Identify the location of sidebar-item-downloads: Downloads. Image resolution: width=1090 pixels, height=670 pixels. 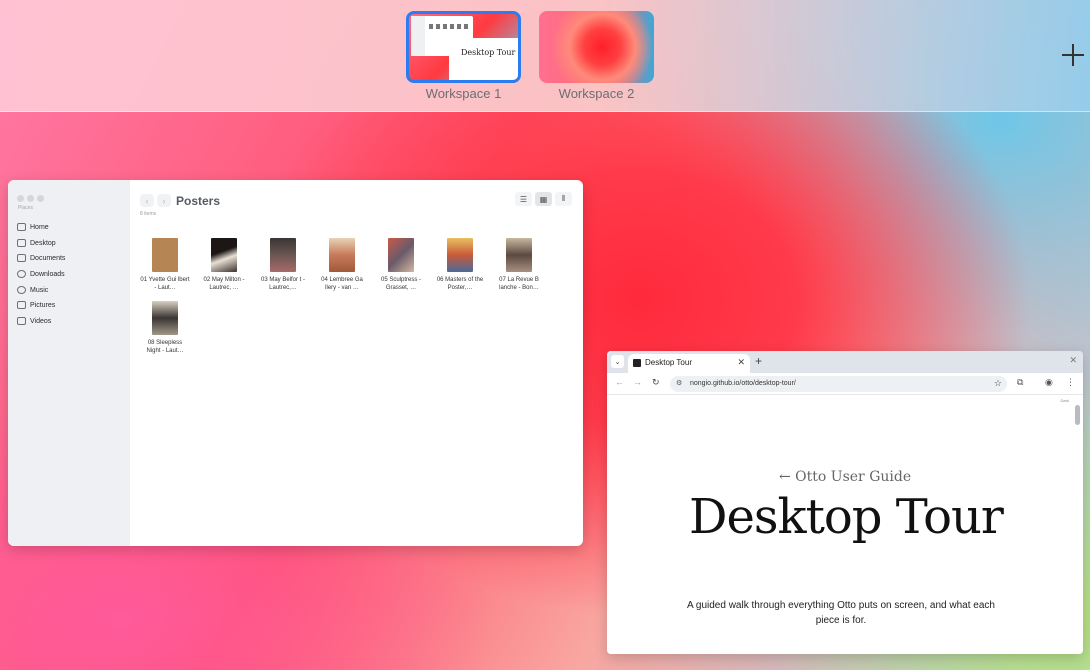
(41, 274).